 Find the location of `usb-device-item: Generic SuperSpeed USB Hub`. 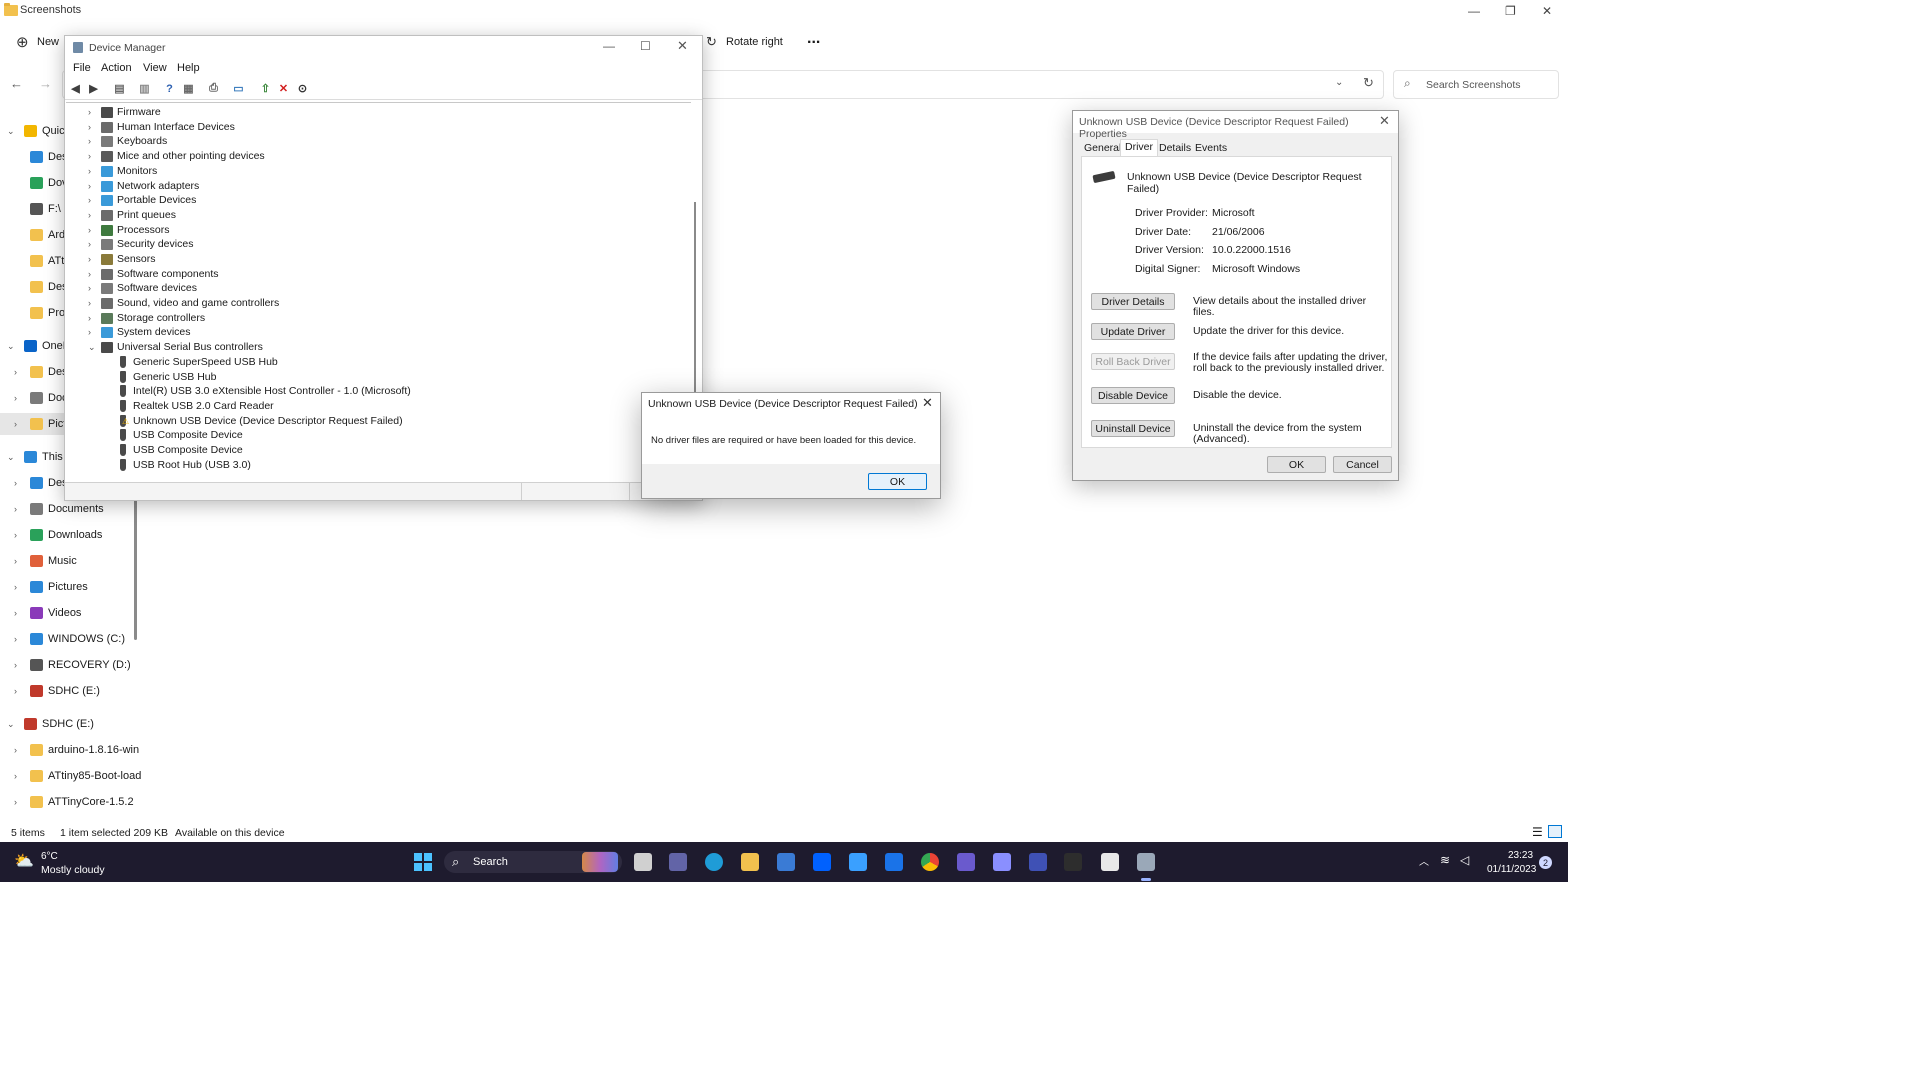

usb-device-item: Generic SuperSpeed USB Hub is located at coordinates (376, 362).